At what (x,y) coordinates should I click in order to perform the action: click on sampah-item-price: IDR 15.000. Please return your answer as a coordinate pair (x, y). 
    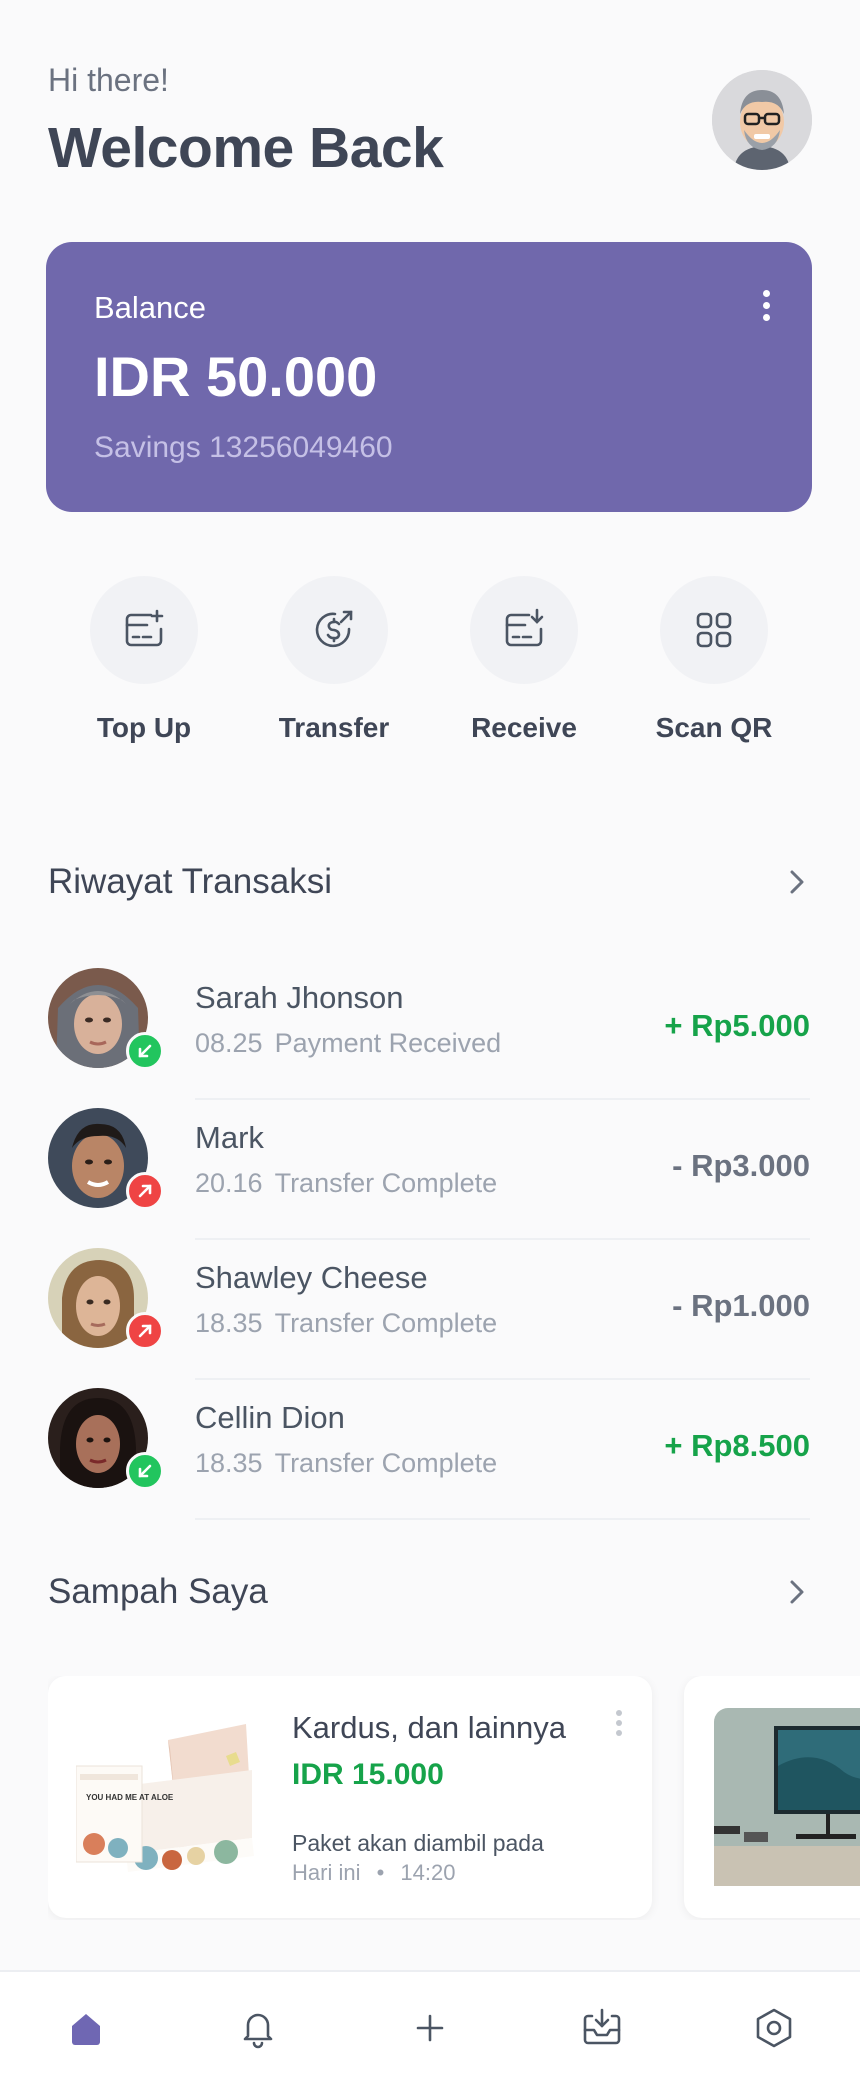
    Looking at the image, I should click on (368, 1774).